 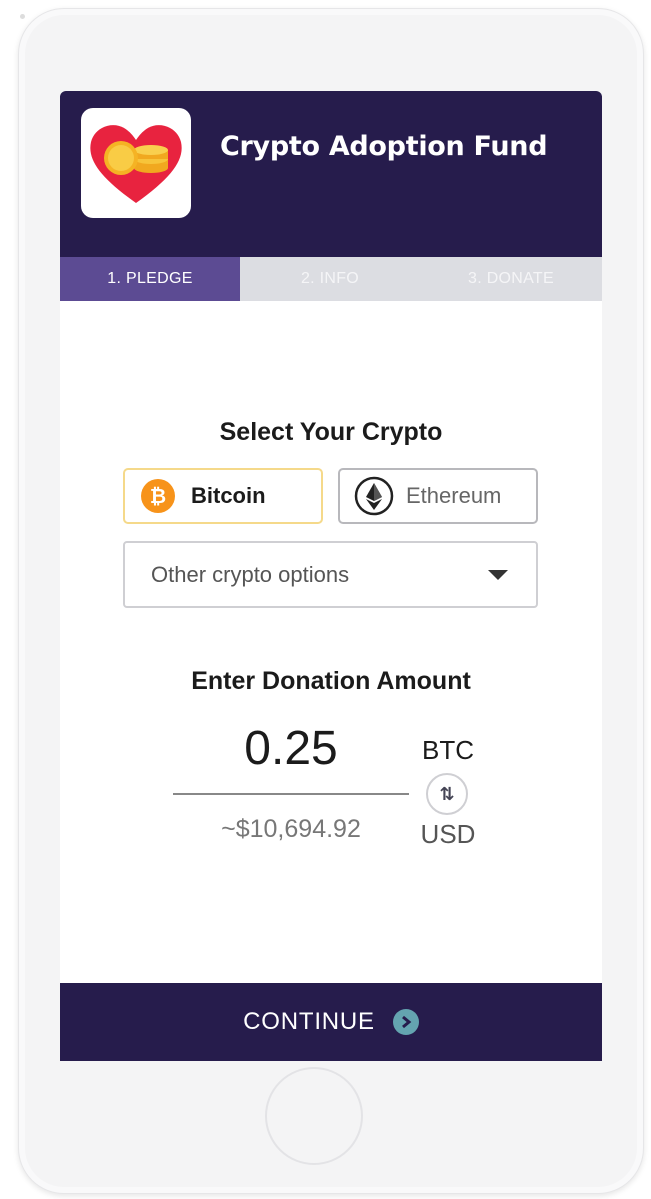 I want to click on primary-unit-label: BTC, so click(x=448, y=750).